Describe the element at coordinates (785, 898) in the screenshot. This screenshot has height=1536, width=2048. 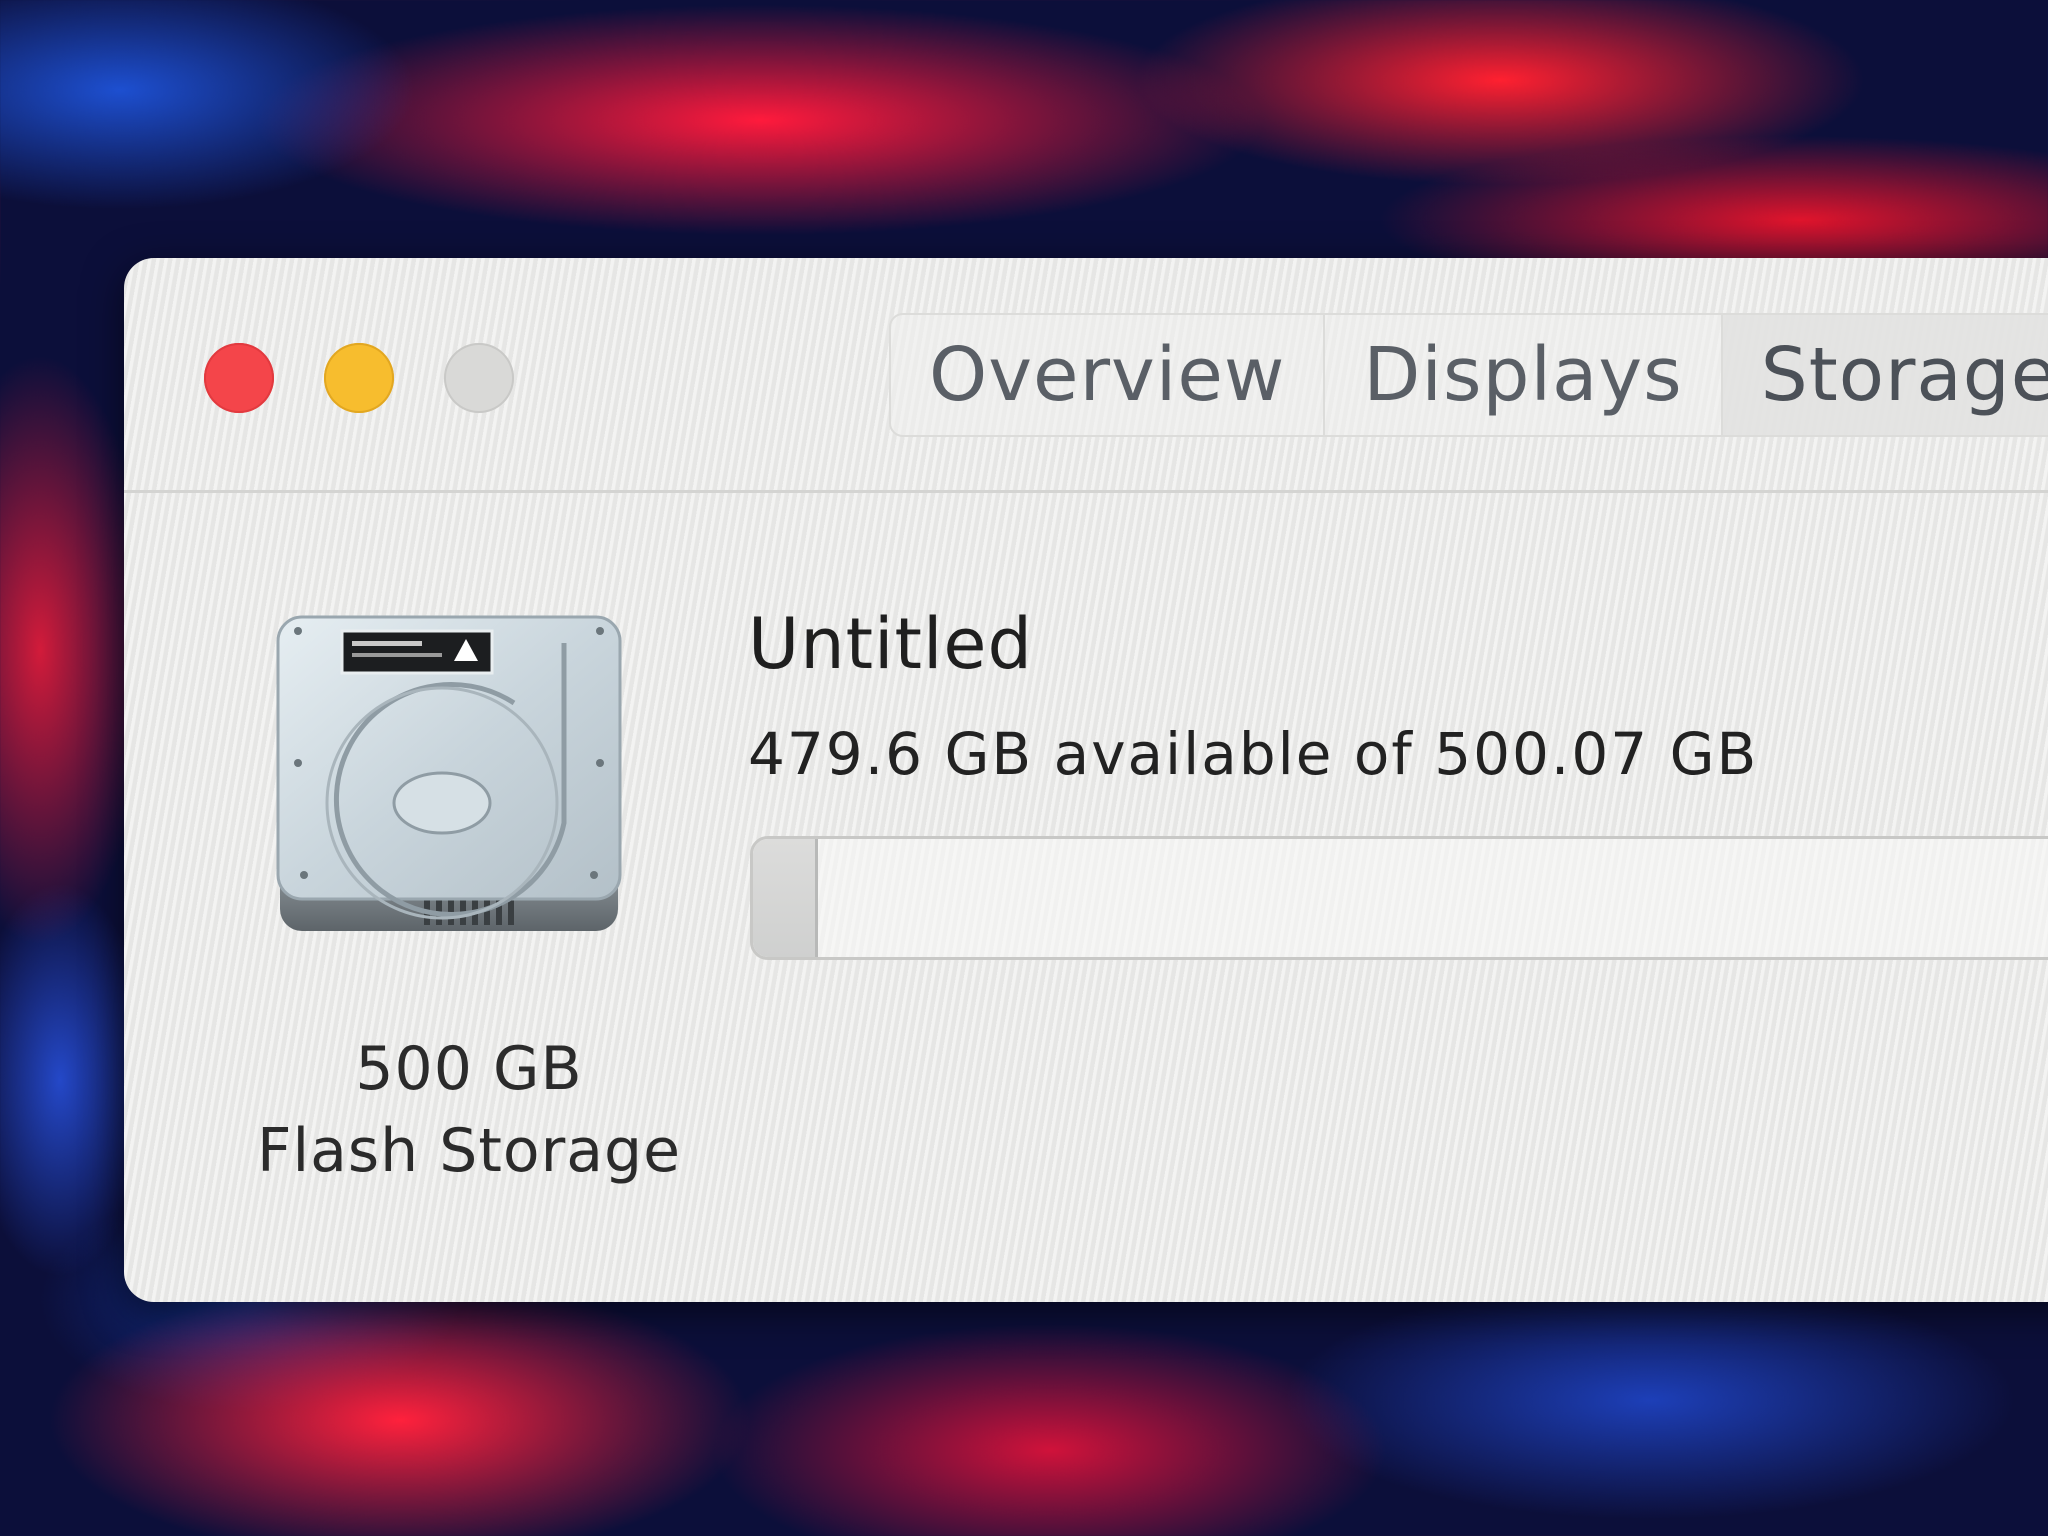
I see `storage-used-segment` at that location.